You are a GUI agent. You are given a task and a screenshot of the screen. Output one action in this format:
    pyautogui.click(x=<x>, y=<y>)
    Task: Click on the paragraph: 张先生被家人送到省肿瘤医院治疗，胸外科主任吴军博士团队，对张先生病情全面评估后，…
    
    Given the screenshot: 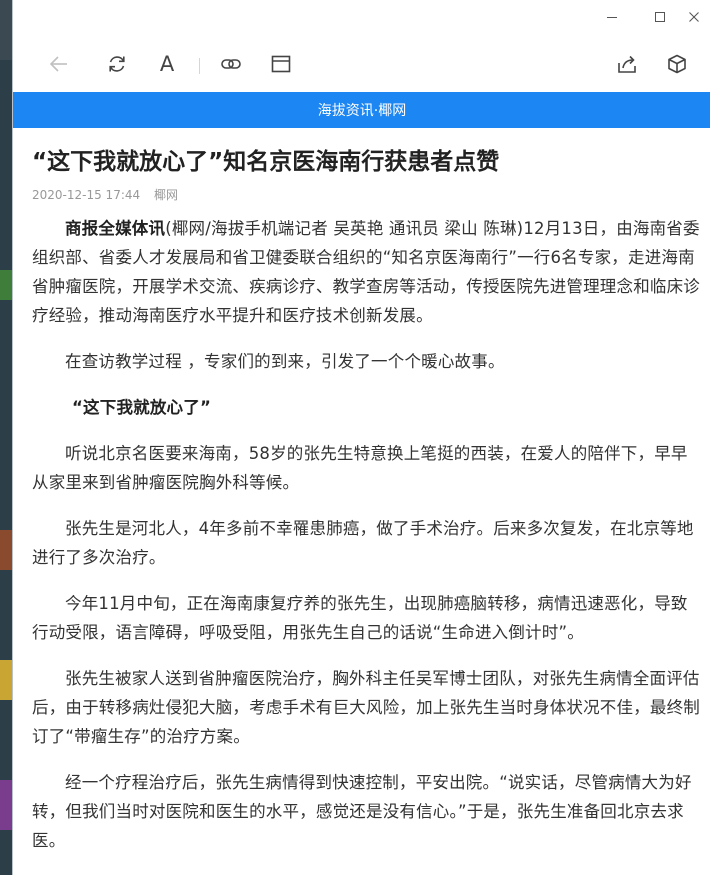 What is the action you would take?
    pyautogui.click(x=366, y=707)
    